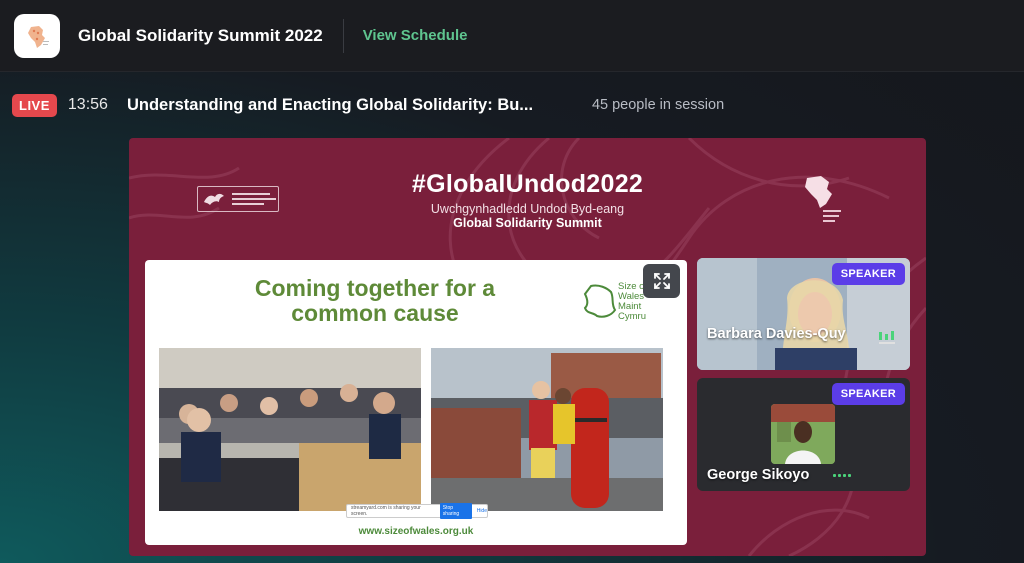 The image size is (1024, 563). Describe the element at coordinates (87, 104) in the screenshot. I see `session-timer: 13:56` at that location.